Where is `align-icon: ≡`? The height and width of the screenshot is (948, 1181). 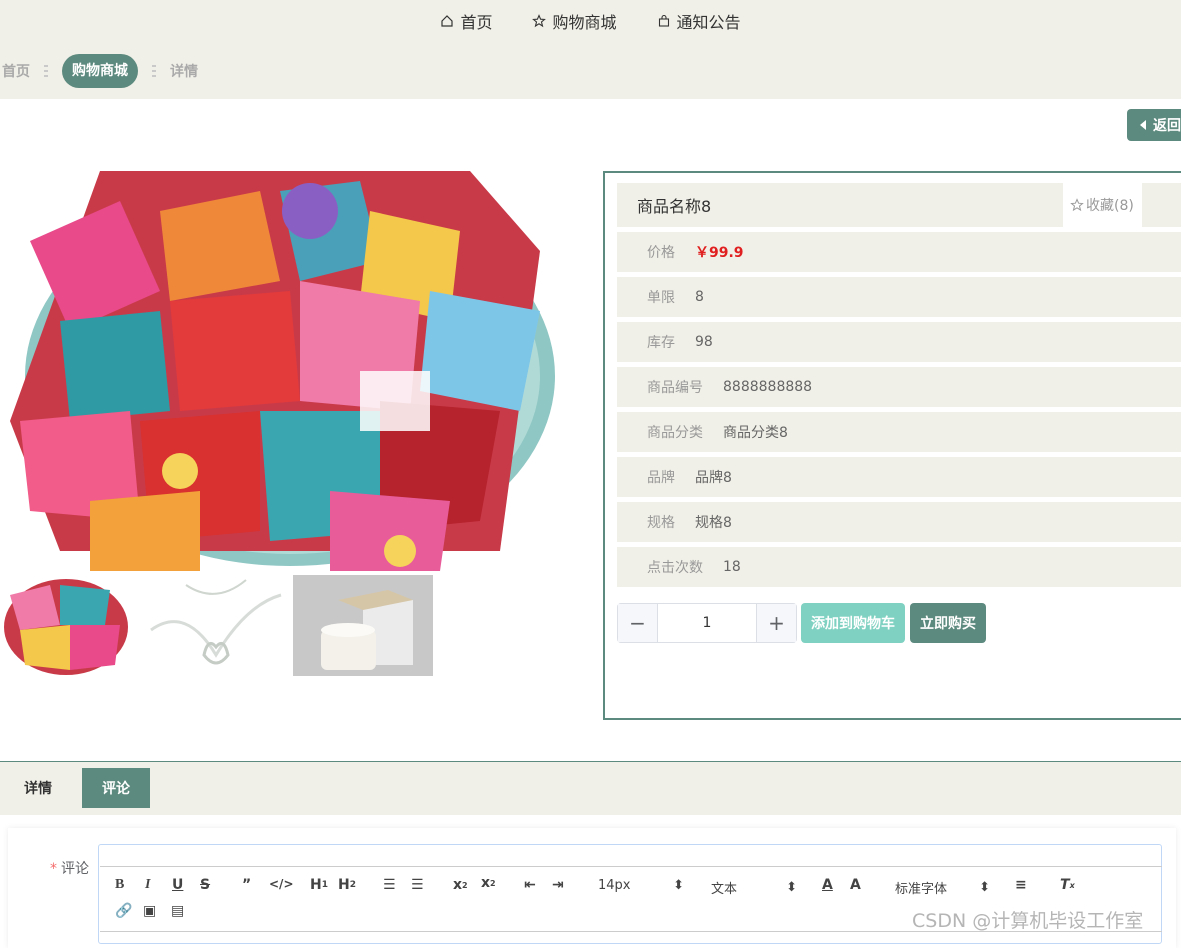
align-icon: ≡ is located at coordinates (1021, 885).